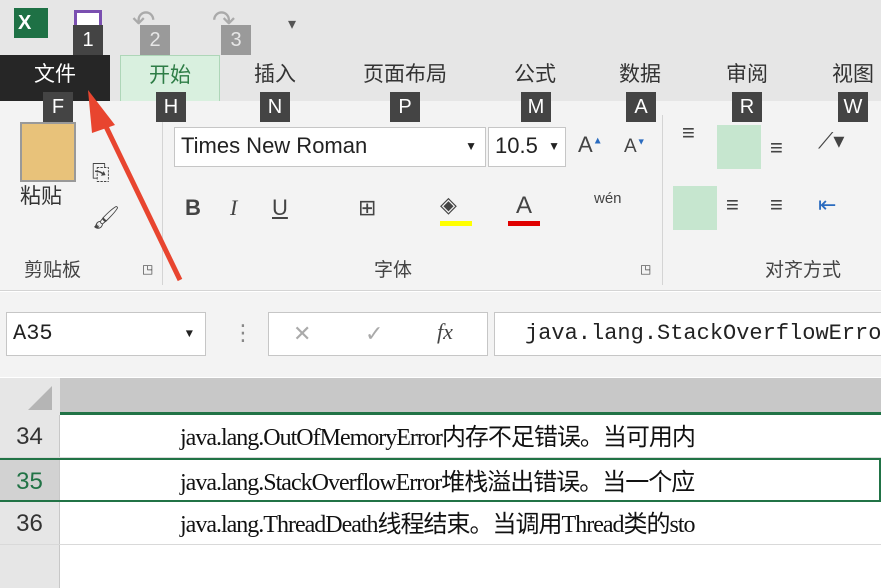  What do you see at coordinates (393, 270) in the screenshot?
I see `group-label-font: 字体` at bounding box center [393, 270].